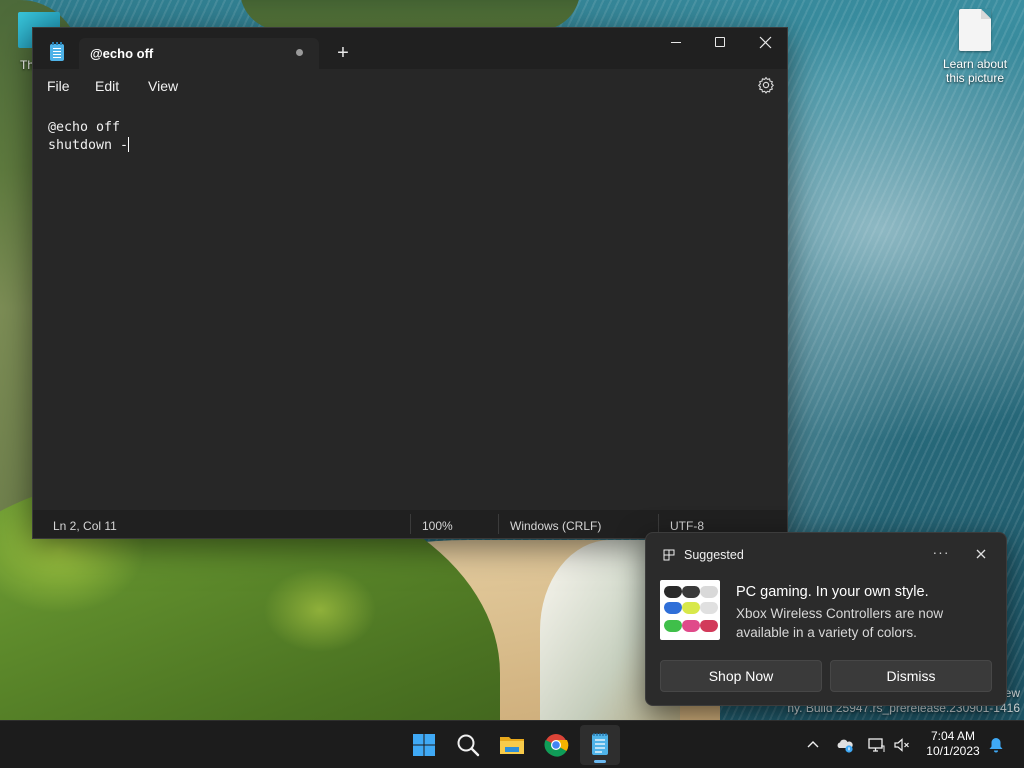  I want to click on desktop-icon-label: Learn about this picture, so click(975, 71).